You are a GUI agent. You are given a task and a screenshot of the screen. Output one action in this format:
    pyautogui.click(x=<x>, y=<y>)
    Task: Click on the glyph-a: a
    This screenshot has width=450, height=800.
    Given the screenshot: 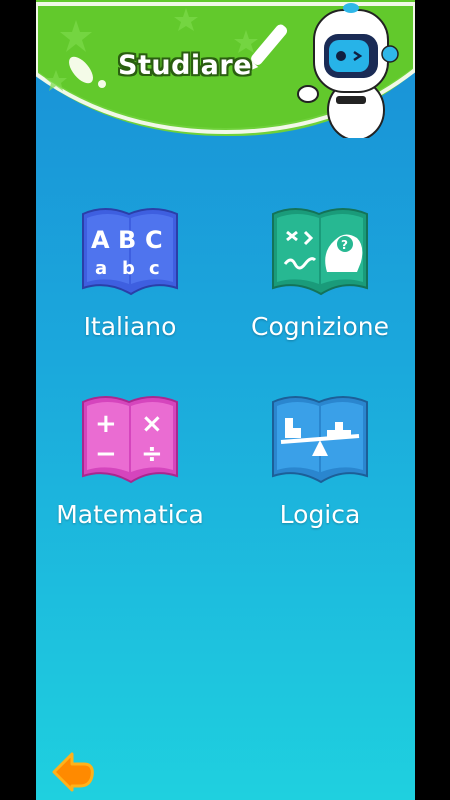 What is the action you would take?
    pyautogui.click(x=101, y=268)
    